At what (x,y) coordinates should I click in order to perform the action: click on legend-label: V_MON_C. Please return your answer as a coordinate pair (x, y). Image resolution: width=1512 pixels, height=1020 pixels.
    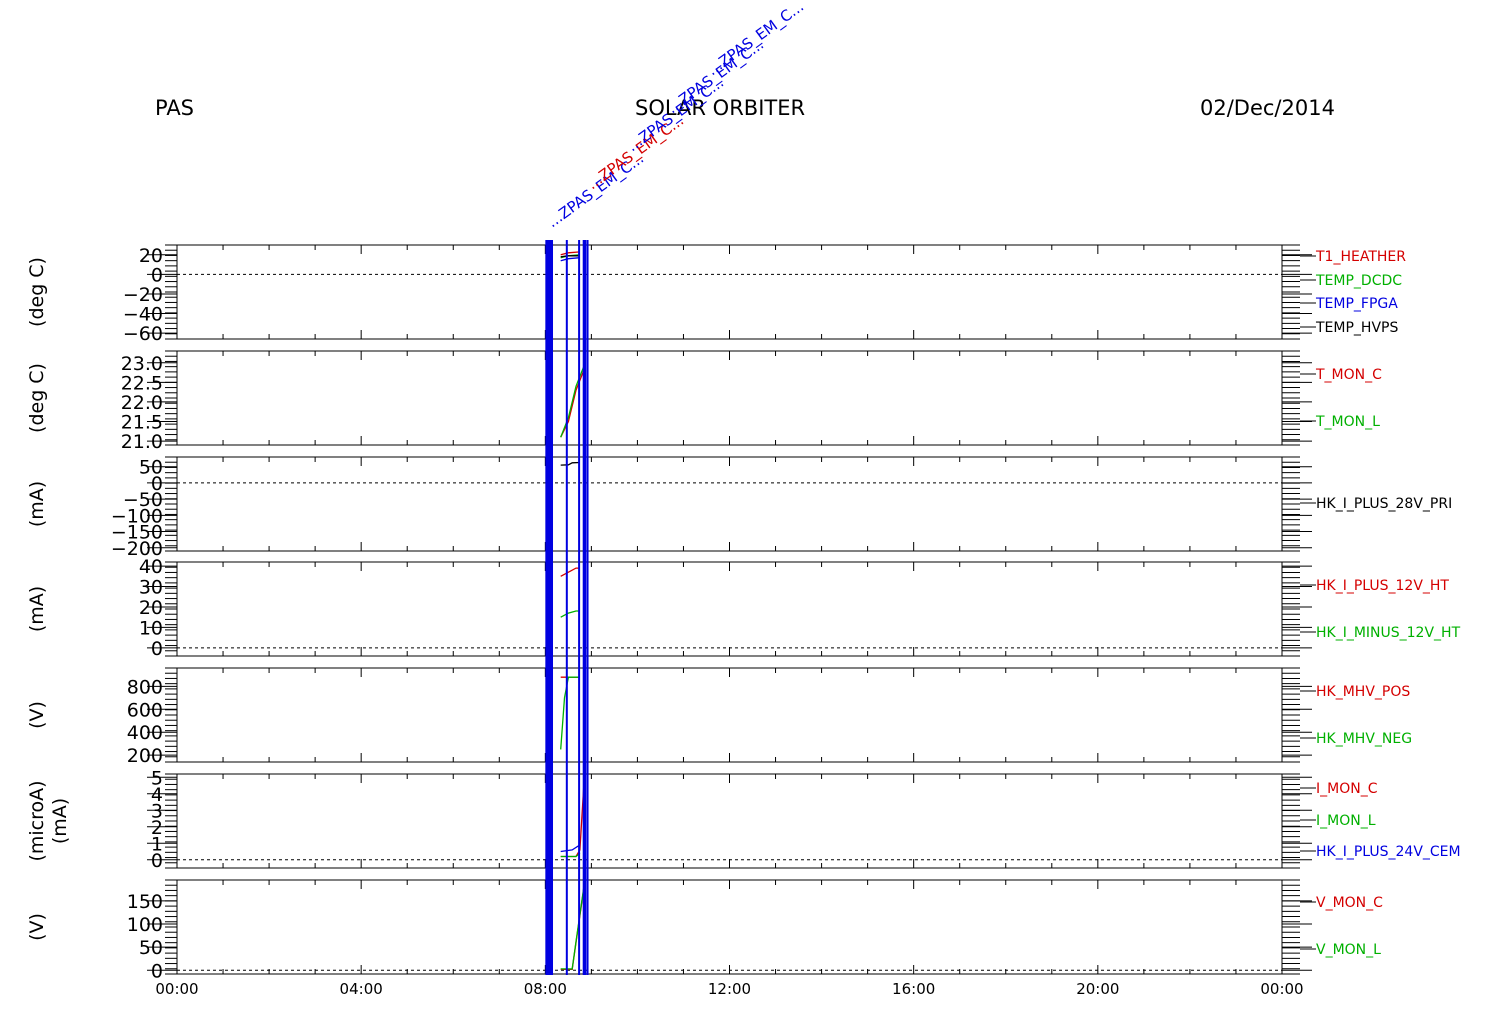
    Looking at the image, I should click on (1349, 903).